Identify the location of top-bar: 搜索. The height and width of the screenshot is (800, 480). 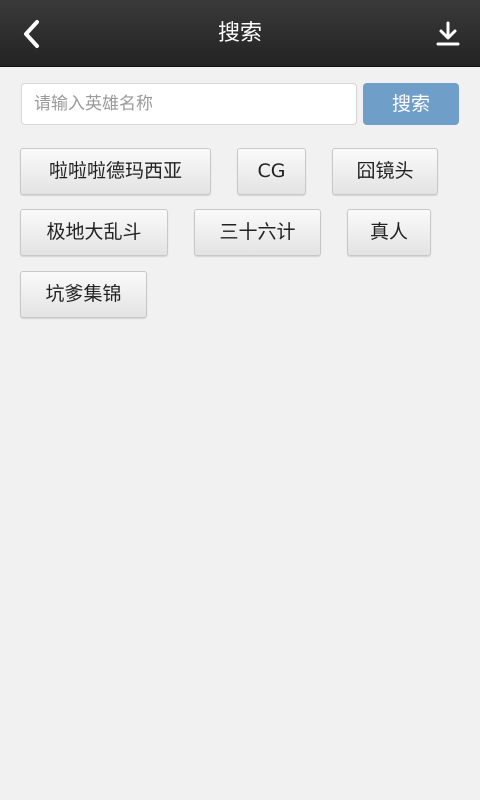
(240, 33).